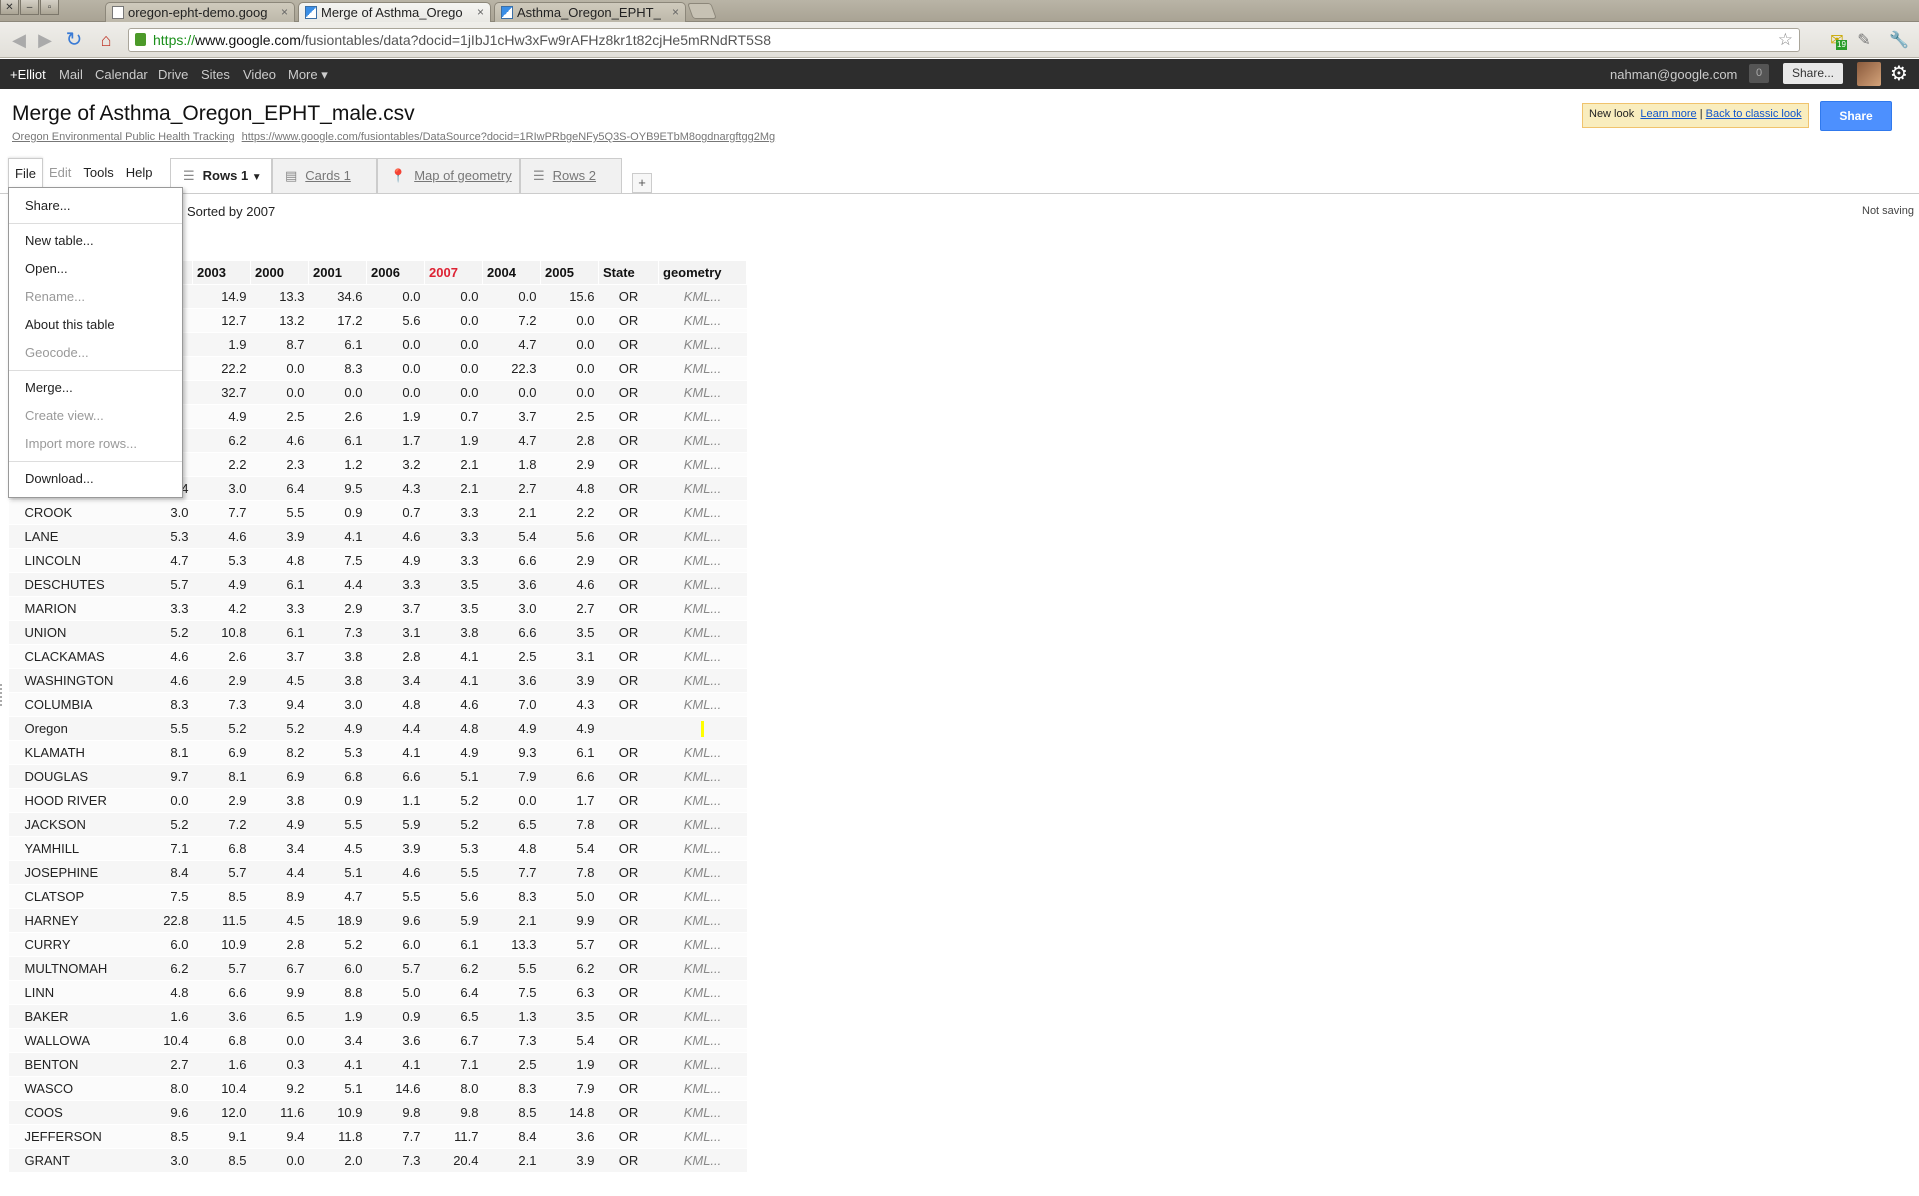 The width and height of the screenshot is (1919, 1196). Describe the element at coordinates (49, 7) in the screenshot. I see `window-maximize-icon: ▫` at that location.